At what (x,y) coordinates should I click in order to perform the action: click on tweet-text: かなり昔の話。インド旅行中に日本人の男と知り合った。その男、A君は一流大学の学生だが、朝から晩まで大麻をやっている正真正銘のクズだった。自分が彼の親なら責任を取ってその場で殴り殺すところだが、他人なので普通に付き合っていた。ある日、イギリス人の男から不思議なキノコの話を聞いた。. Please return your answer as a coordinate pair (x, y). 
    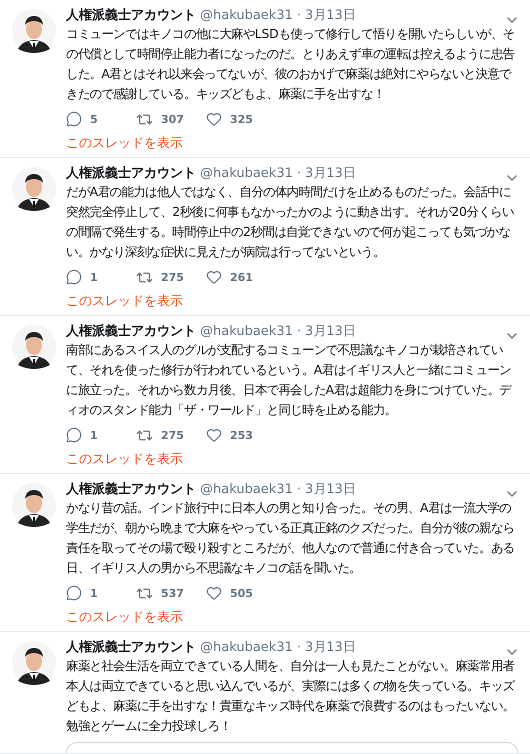
    Looking at the image, I should click on (291, 538).